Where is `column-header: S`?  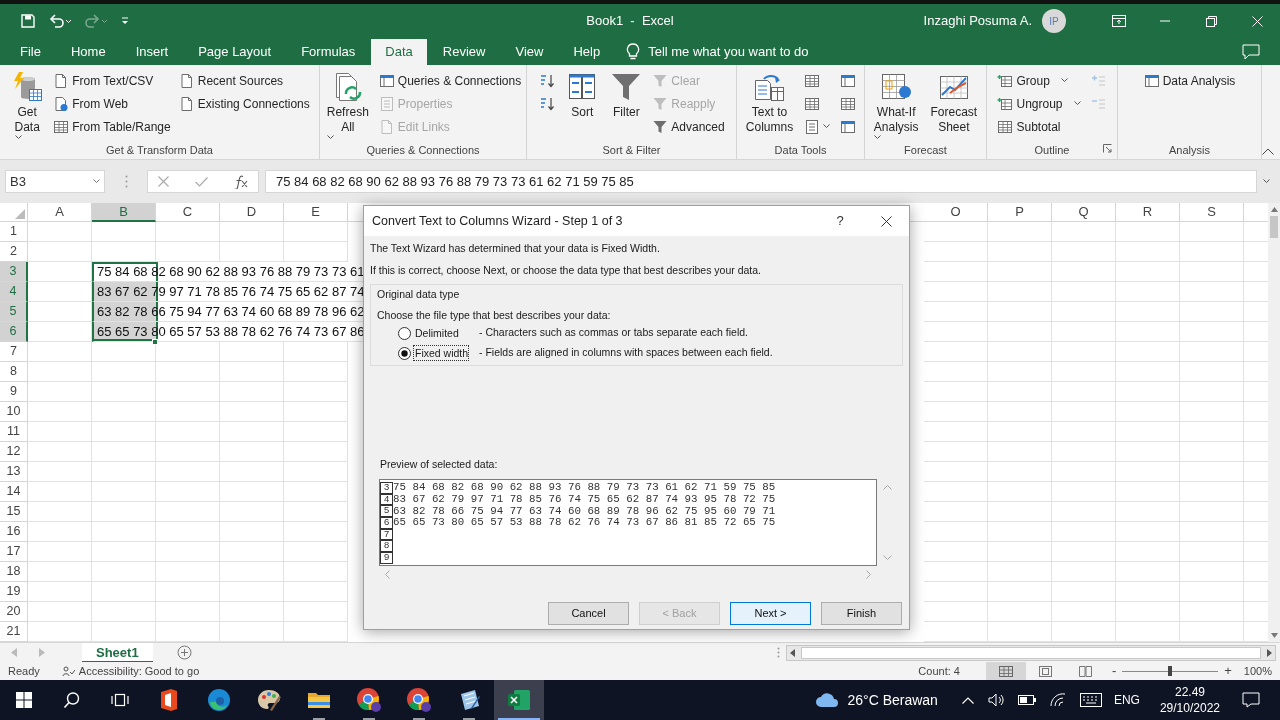
column-header: S is located at coordinates (1212, 212).